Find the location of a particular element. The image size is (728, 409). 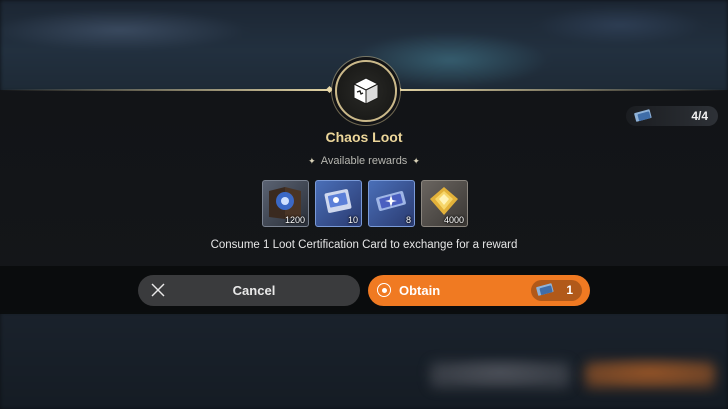

reward-quantity: 10 is located at coordinates (352, 220).